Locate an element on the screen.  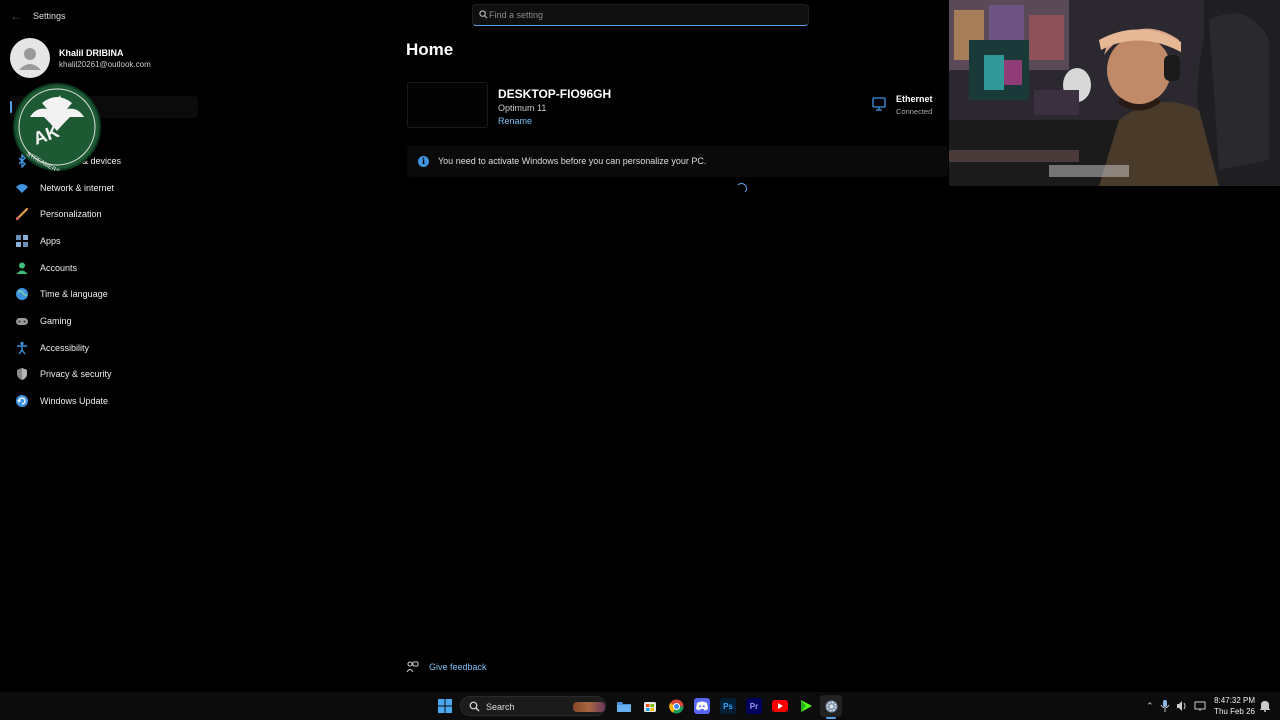
pc-name: DESKTOP-FIO96GH is located at coordinates (555, 94).